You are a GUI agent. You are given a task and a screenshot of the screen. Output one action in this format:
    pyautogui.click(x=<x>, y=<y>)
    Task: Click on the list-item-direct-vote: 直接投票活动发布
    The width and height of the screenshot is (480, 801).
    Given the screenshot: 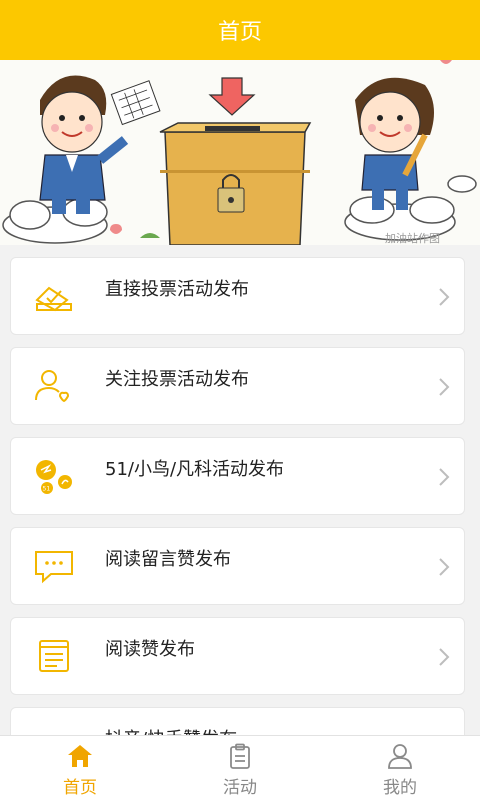 What is the action you would take?
    pyautogui.click(x=237, y=296)
    